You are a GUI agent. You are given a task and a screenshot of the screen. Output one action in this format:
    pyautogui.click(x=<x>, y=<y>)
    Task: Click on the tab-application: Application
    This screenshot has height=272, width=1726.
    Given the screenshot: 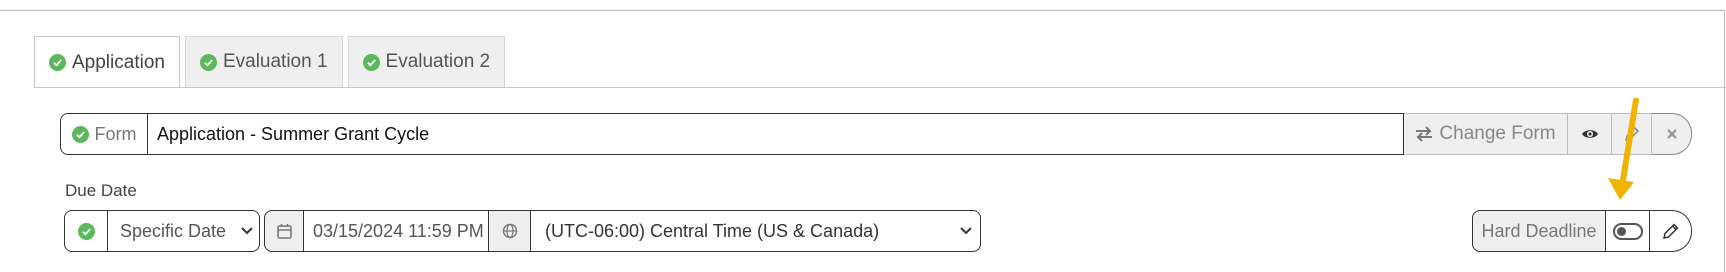 What is the action you would take?
    pyautogui.click(x=107, y=62)
    